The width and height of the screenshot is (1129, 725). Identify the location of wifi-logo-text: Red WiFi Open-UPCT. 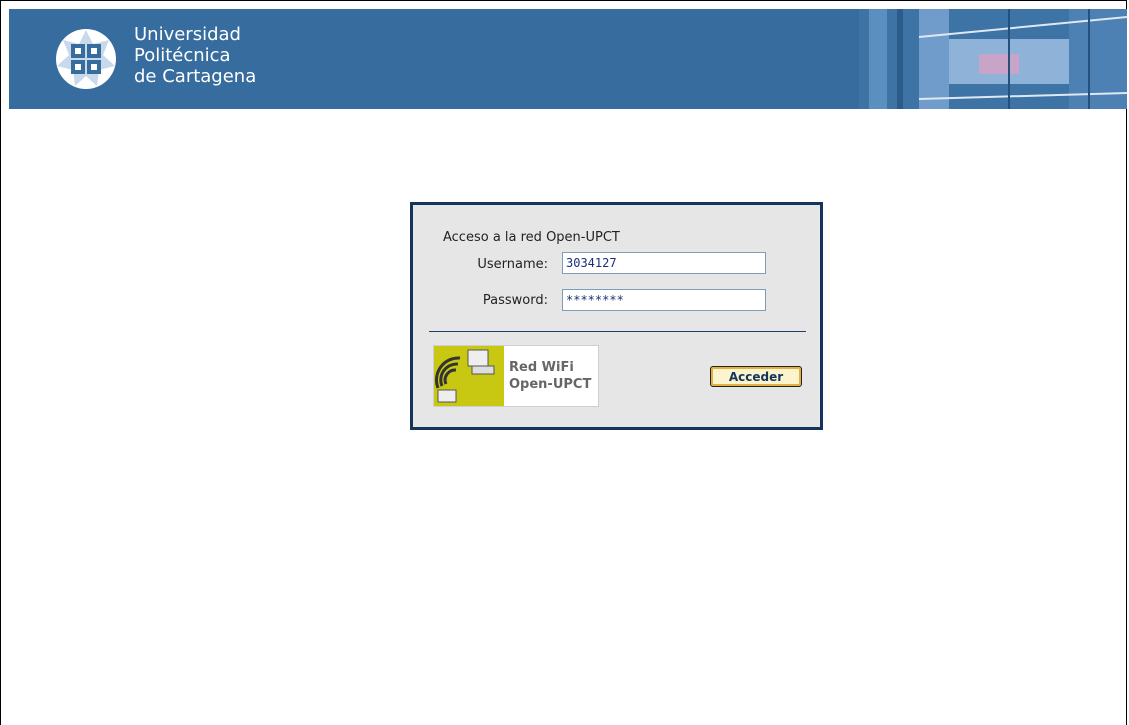
(550, 376).